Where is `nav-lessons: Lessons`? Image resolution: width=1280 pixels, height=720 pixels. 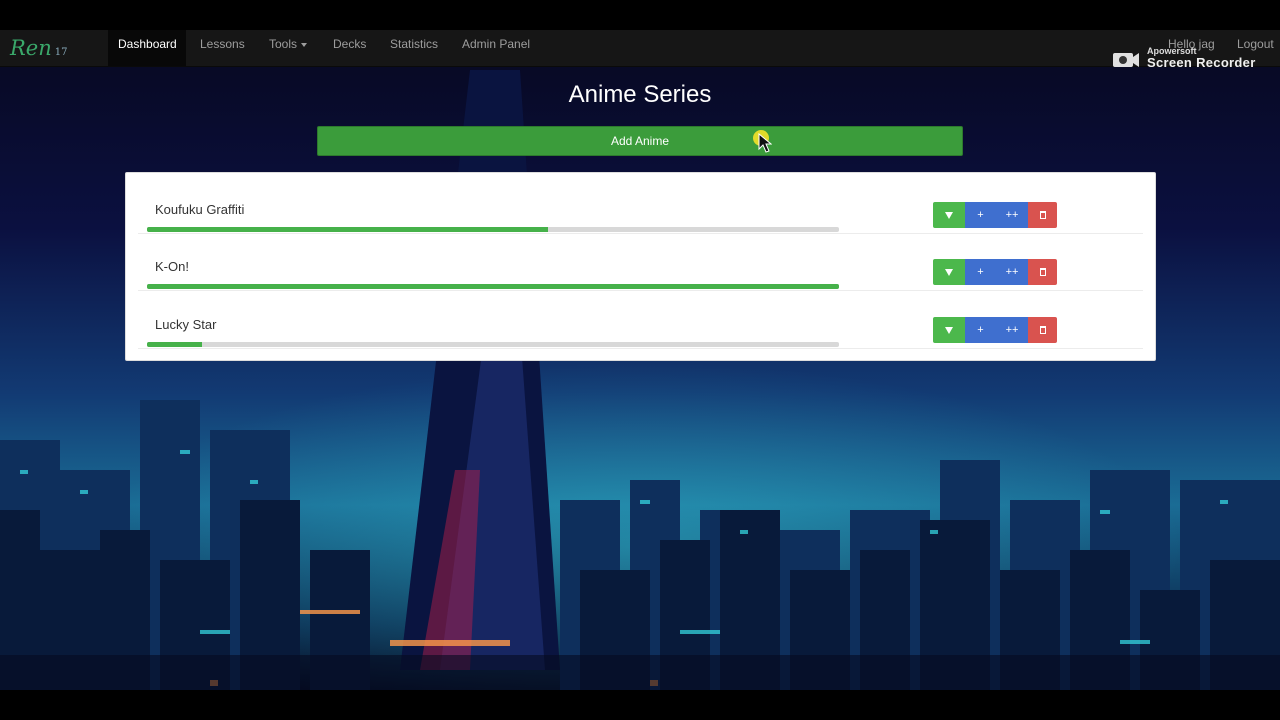
nav-lessons: Lessons is located at coordinates (222, 48).